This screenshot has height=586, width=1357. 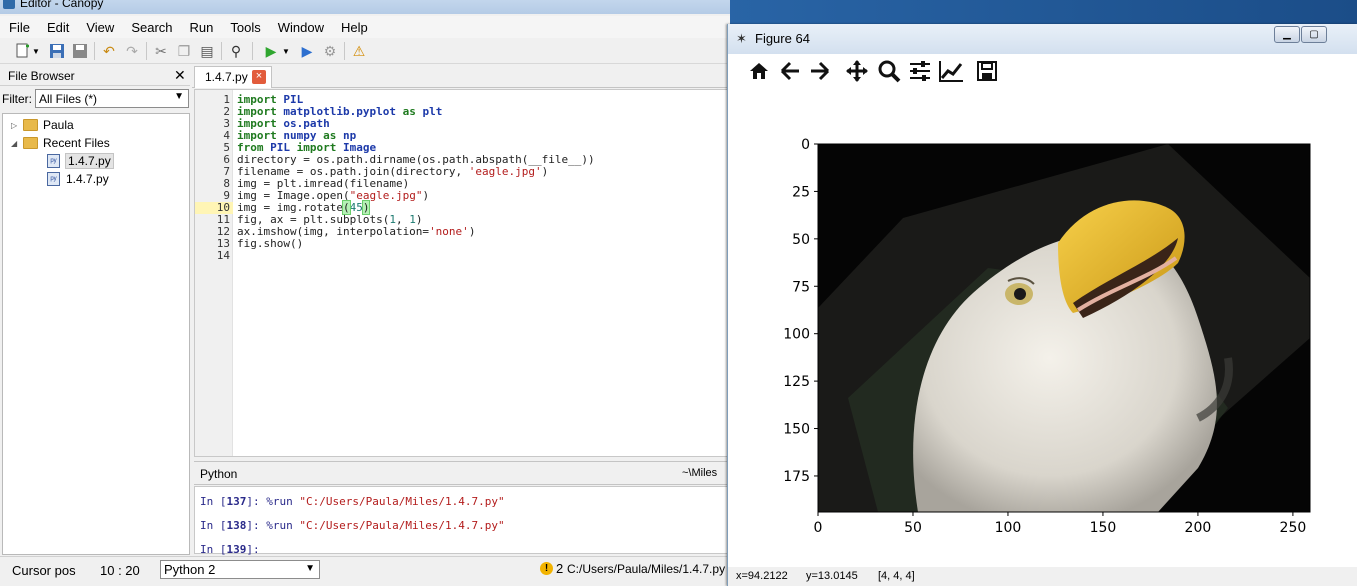 I want to click on collapse-arrow-icon: ◢, so click(x=17, y=143).